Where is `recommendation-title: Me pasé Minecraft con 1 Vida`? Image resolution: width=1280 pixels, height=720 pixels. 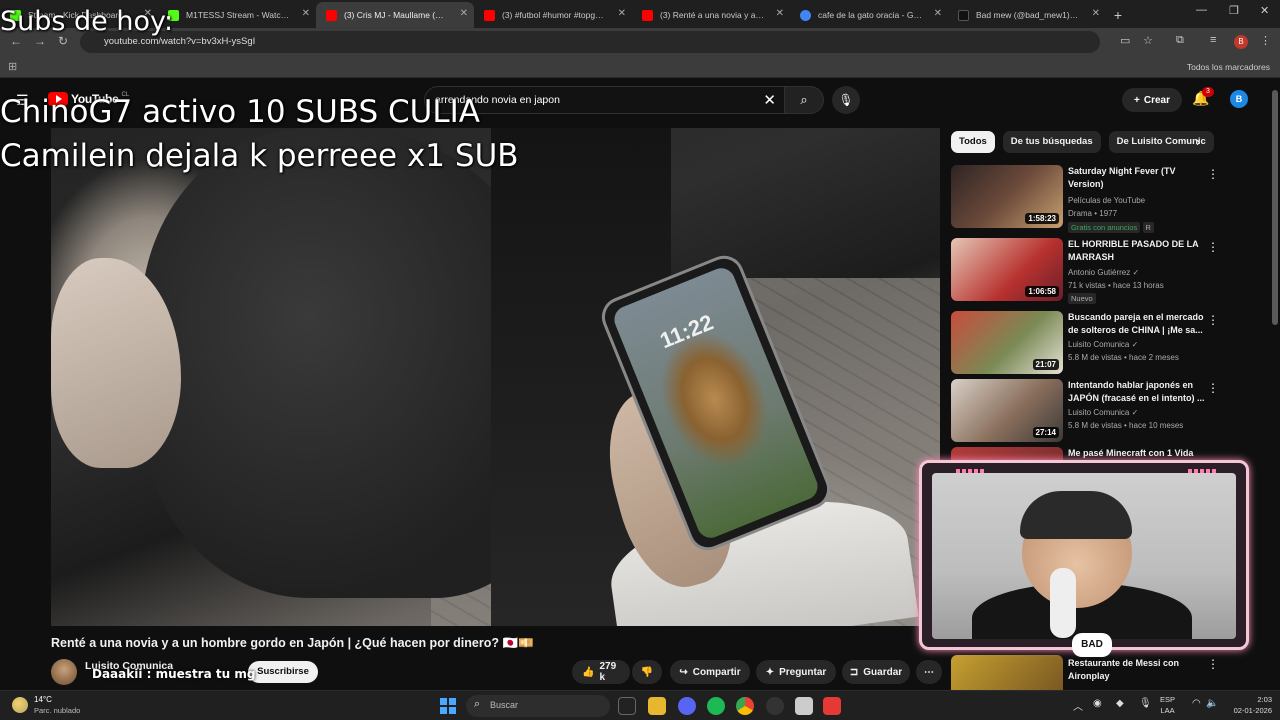
recommendation-title: Me pasé Minecraft con 1 Vida is located at coordinates (1137, 453).